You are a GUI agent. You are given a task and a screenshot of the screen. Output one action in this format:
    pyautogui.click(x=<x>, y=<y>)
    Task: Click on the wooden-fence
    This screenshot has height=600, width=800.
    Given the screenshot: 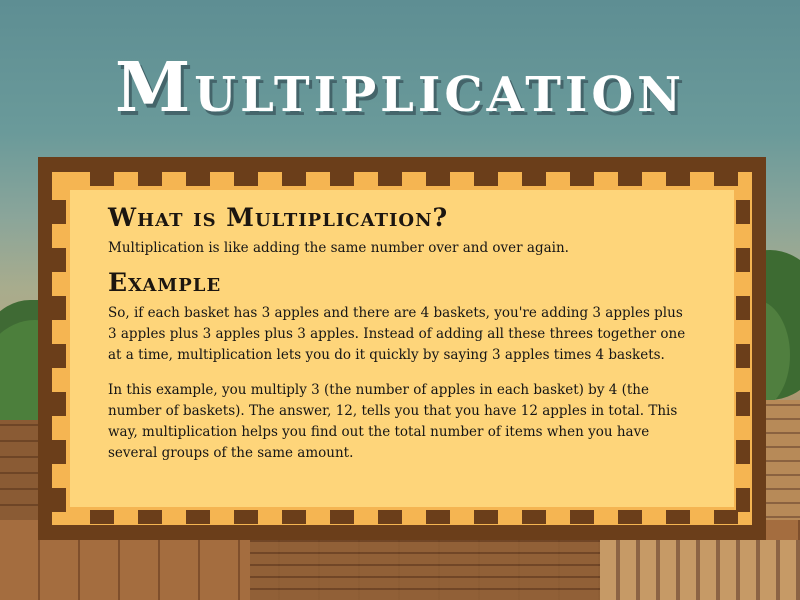 What is the action you would take?
    pyautogui.click(x=700, y=570)
    